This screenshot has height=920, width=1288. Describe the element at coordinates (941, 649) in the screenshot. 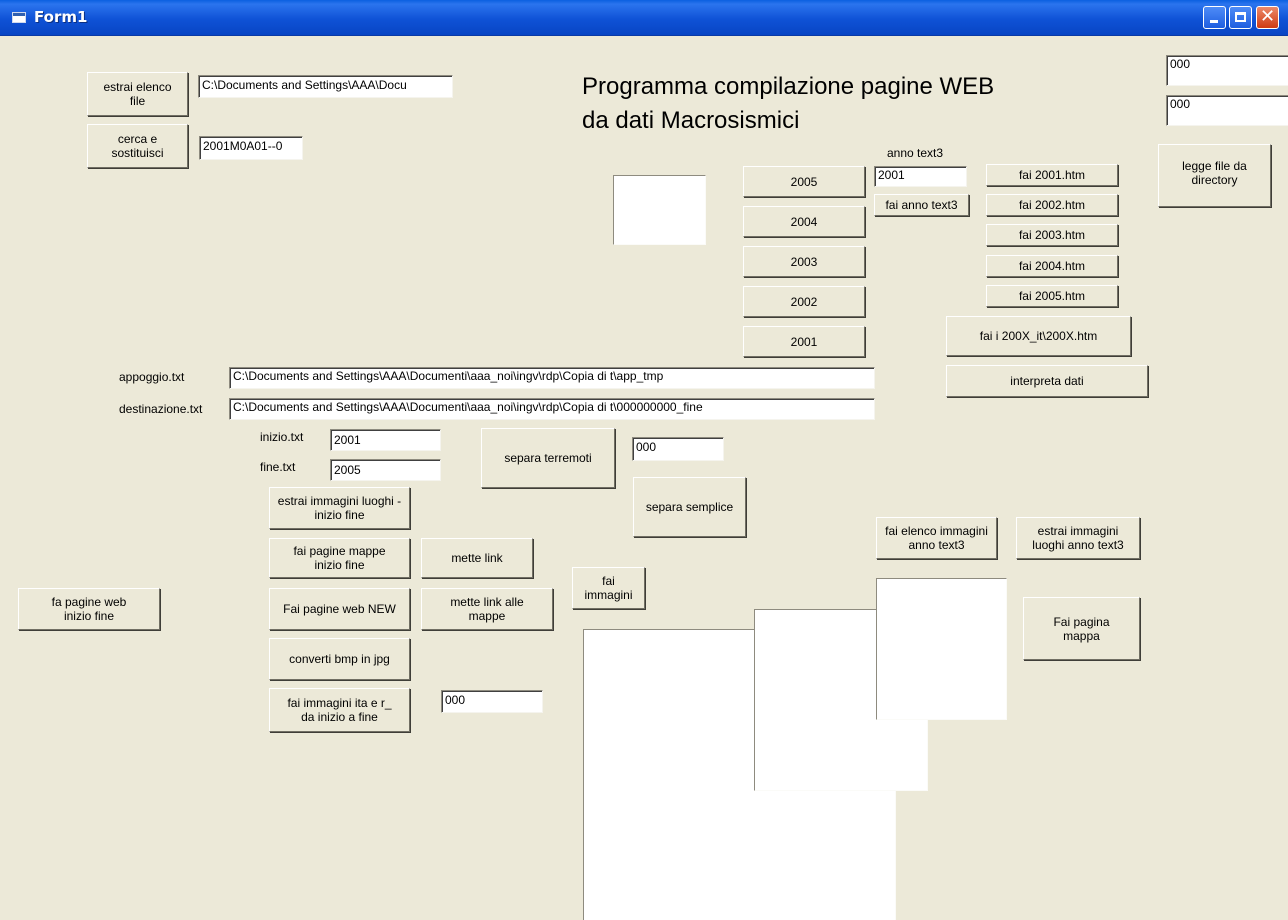

I see `picture-box-small` at that location.